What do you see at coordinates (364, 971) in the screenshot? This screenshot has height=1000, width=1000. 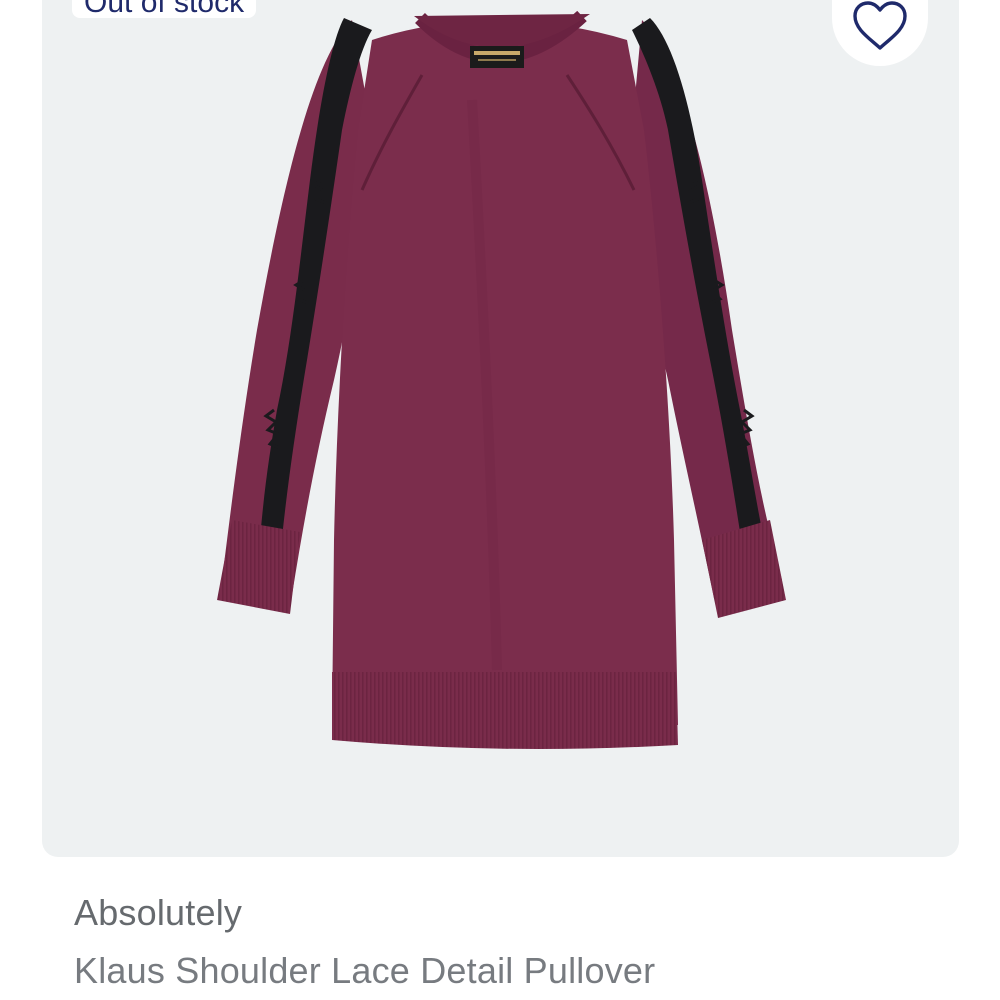 I see `product-name: Klaus Shoulder Lace Detail Pullover` at bounding box center [364, 971].